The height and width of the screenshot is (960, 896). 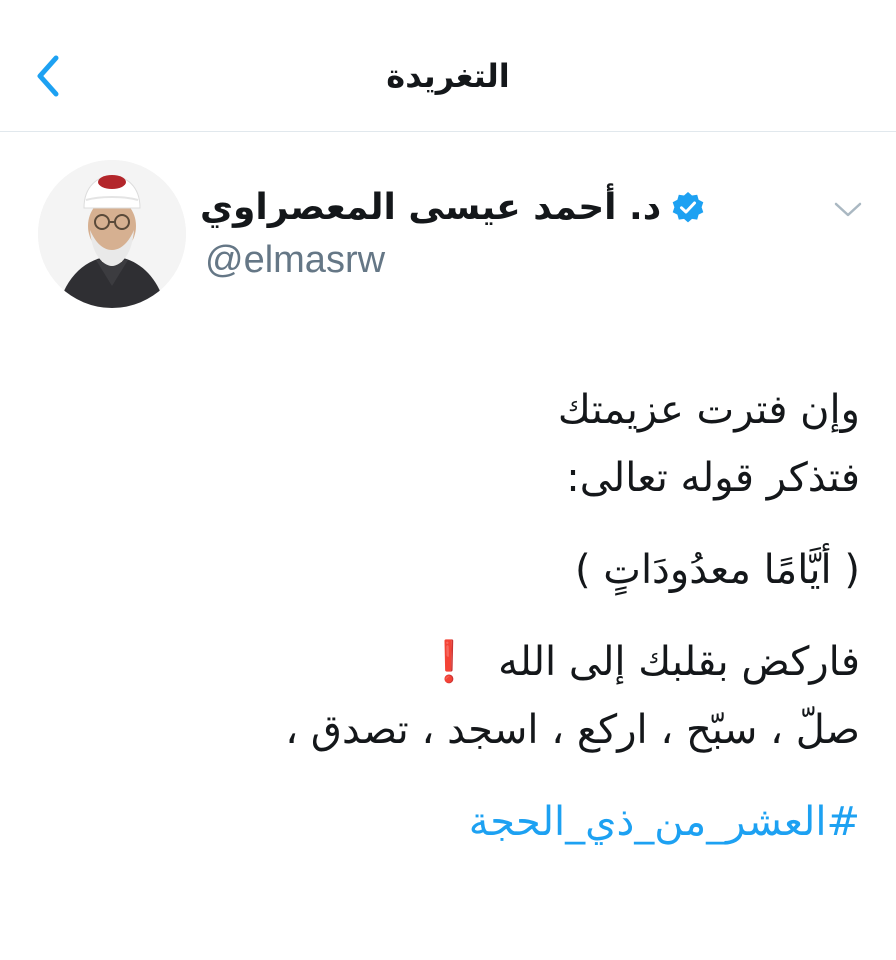 I want to click on user-handle: @elmasrw, so click(x=295, y=260).